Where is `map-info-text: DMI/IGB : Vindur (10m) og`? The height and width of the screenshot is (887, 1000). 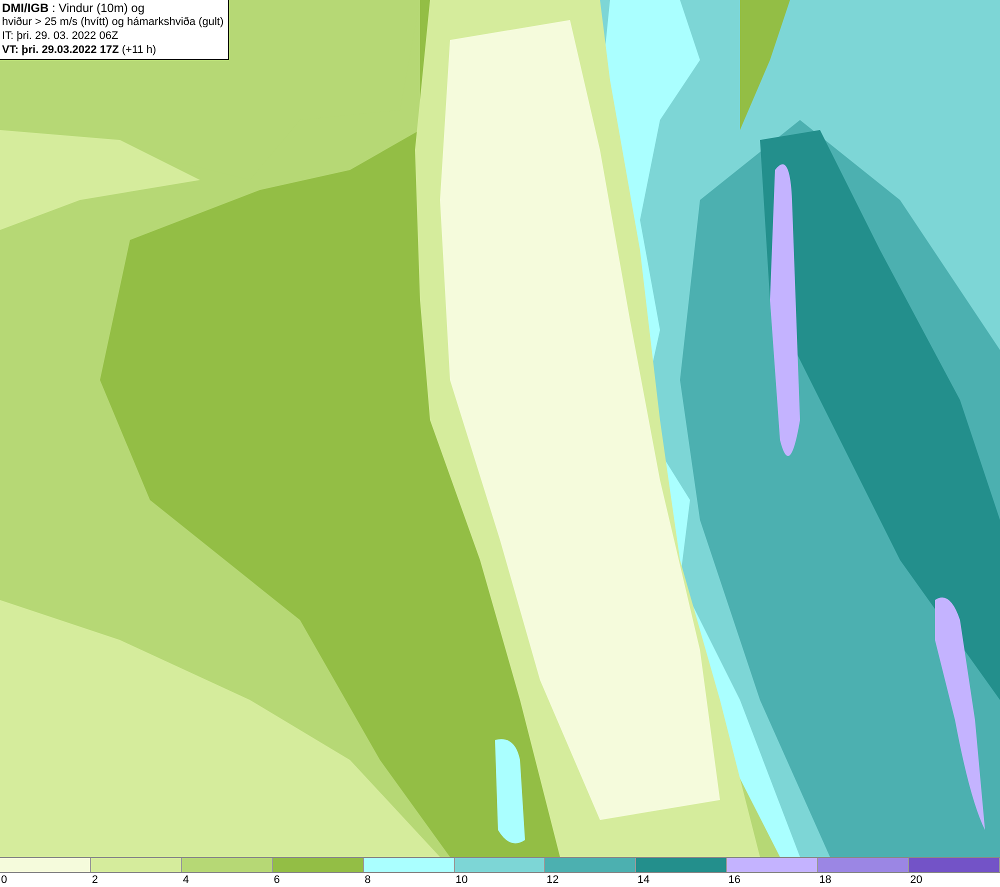 map-info-text: DMI/IGB : Vindur (10m) og is located at coordinates (74, 8).